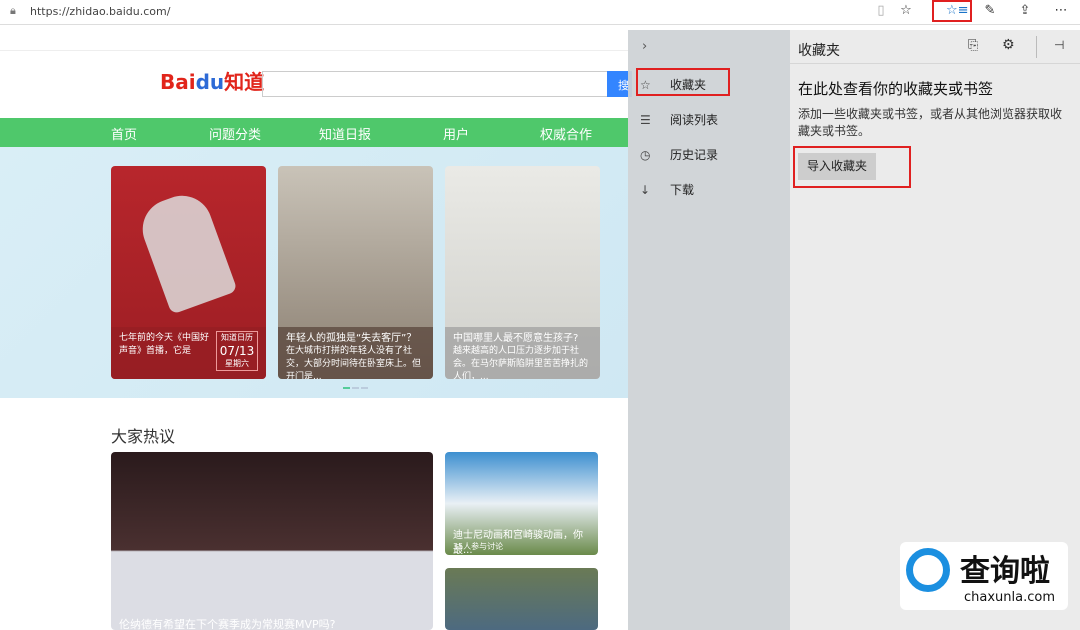 The image size is (1080, 630). What do you see at coordinates (1061, 12) in the screenshot?
I see `more-icon: ⋯` at bounding box center [1061, 12].